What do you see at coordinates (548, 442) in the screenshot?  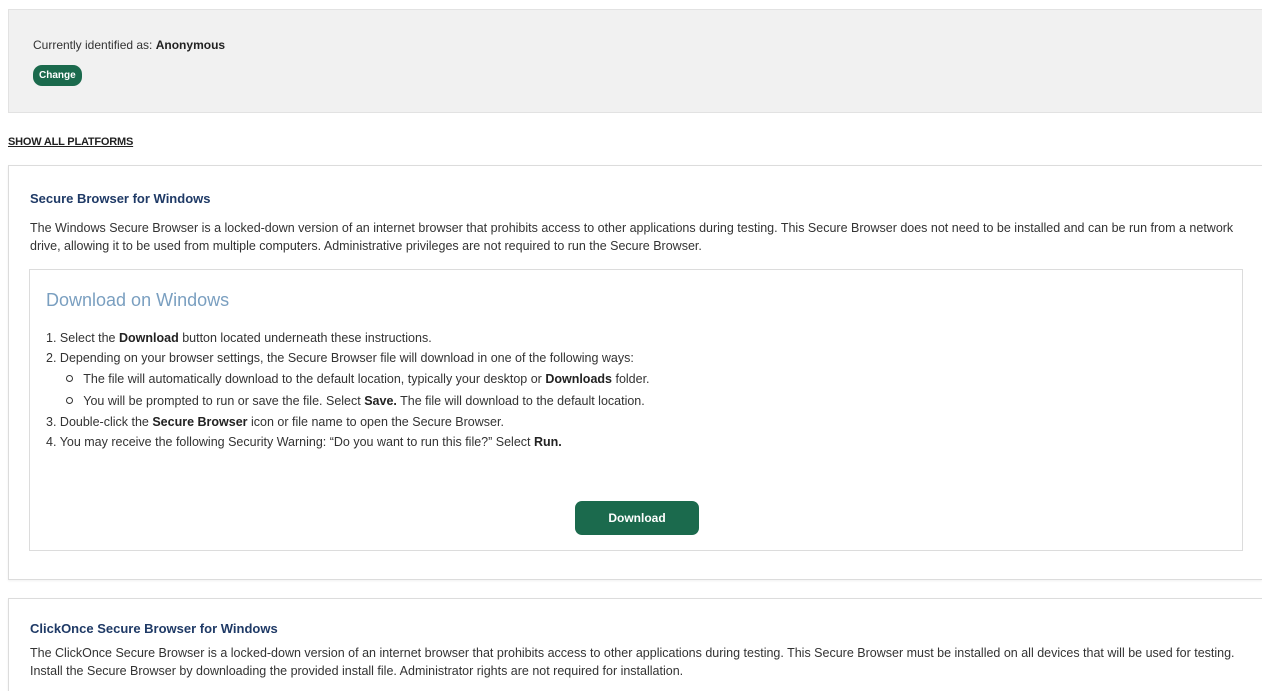 I see `step-emphasis: Run.` at bounding box center [548, 442].